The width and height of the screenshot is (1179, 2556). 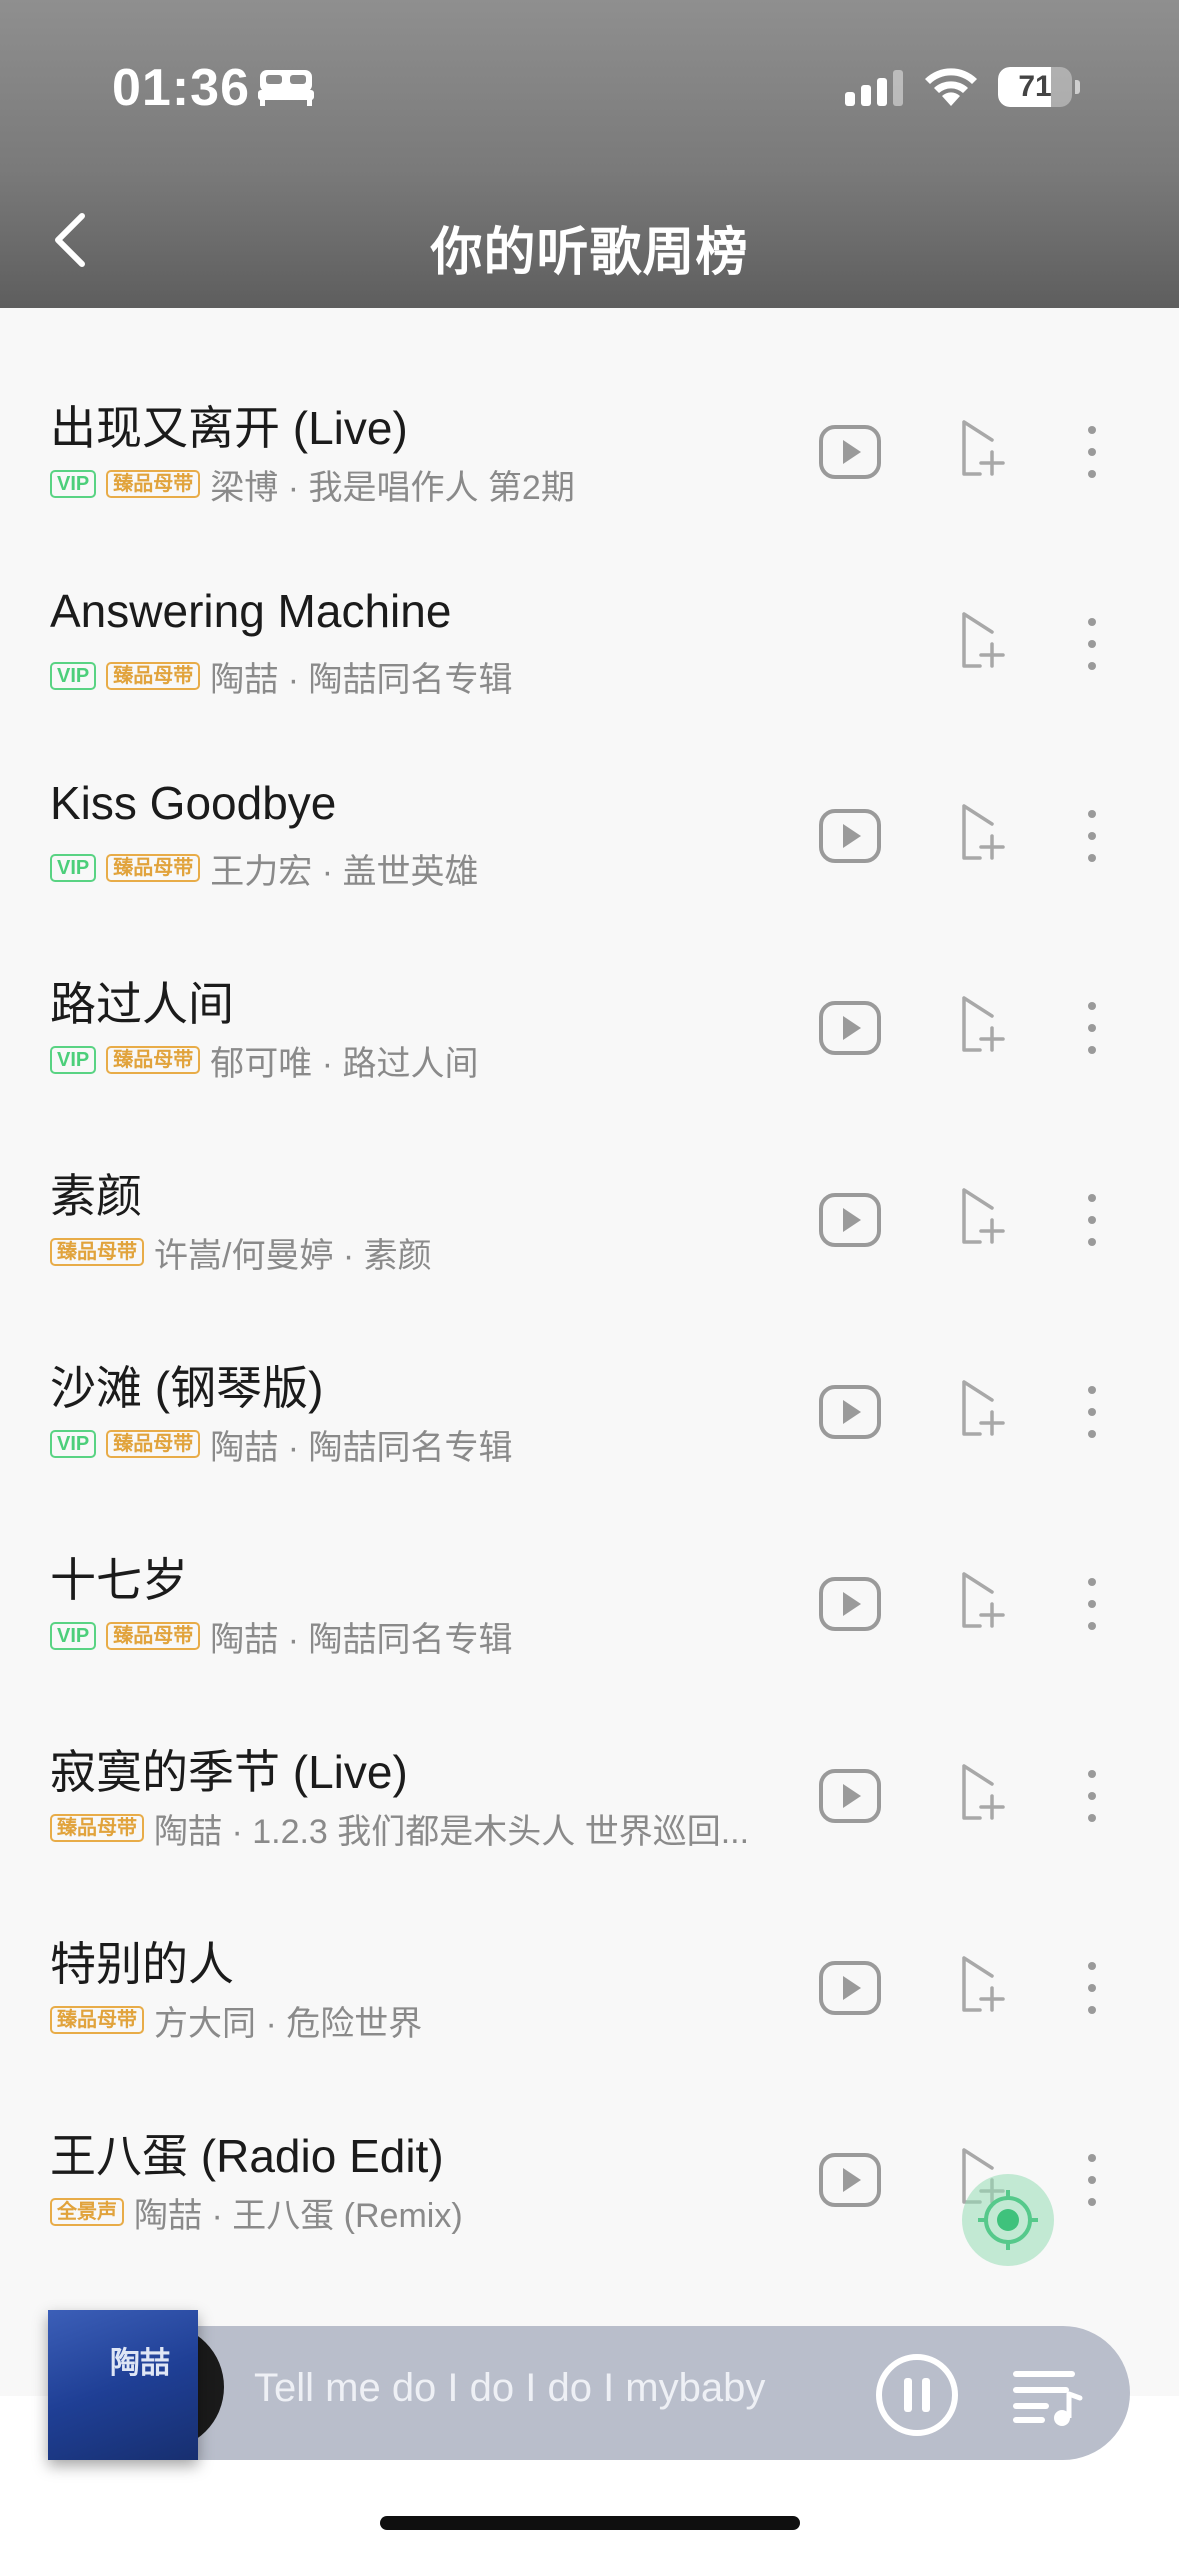 What do you see at coordinates (589, 1412) in the screenshot?
I see `song-row: 沙滩 (钢琴版) VIP 臻品母带 陶喆 · 陶喆同名专辑` at bounding box center [589, 1412].